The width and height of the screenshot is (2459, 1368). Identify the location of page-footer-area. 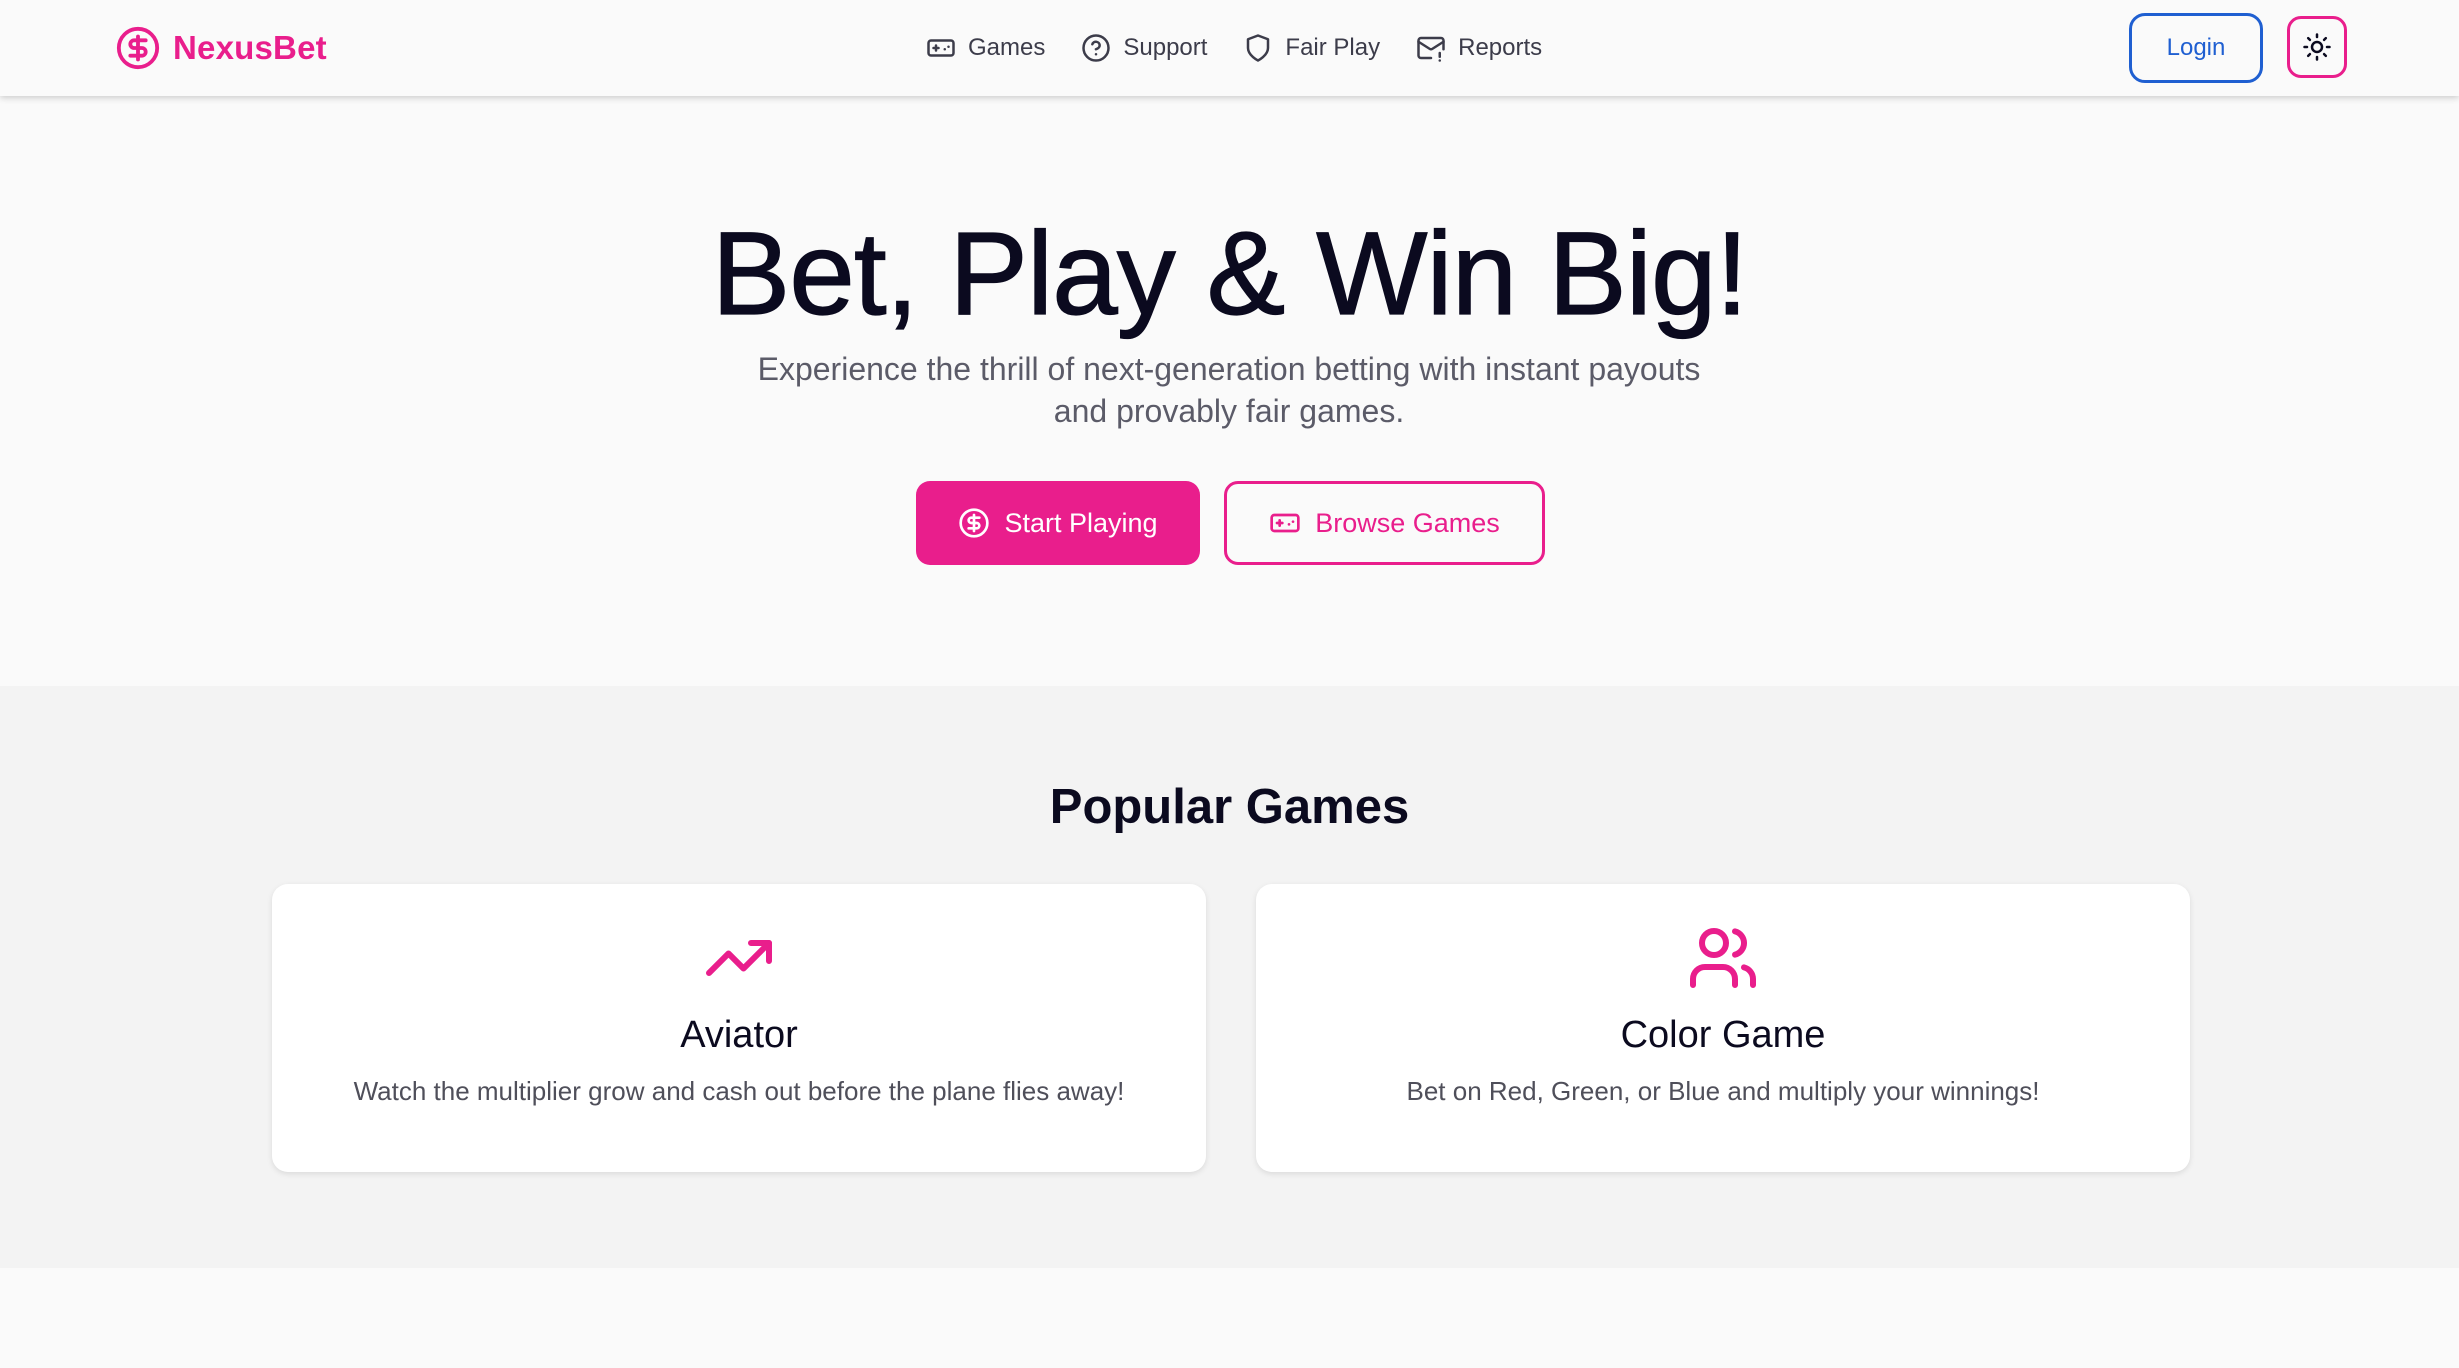
(1229, 1318).